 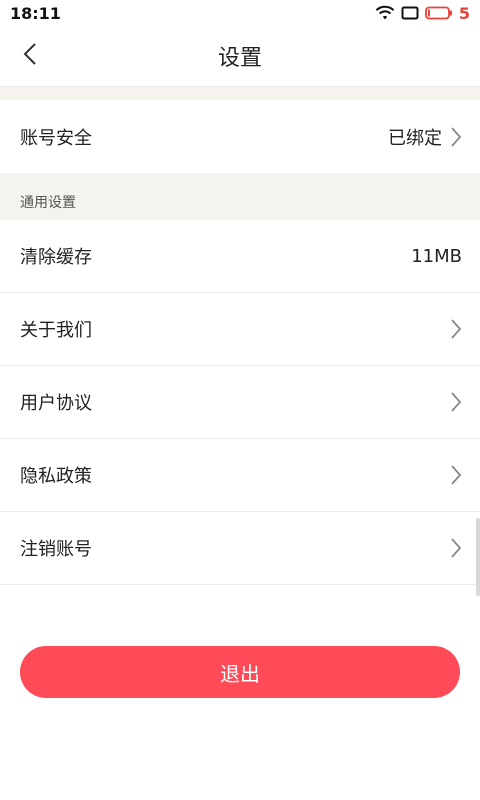 What do you see at coordinates (464, 13) in the screenshot?
I see `battery-level: 5` at bounding box center [464, 13].